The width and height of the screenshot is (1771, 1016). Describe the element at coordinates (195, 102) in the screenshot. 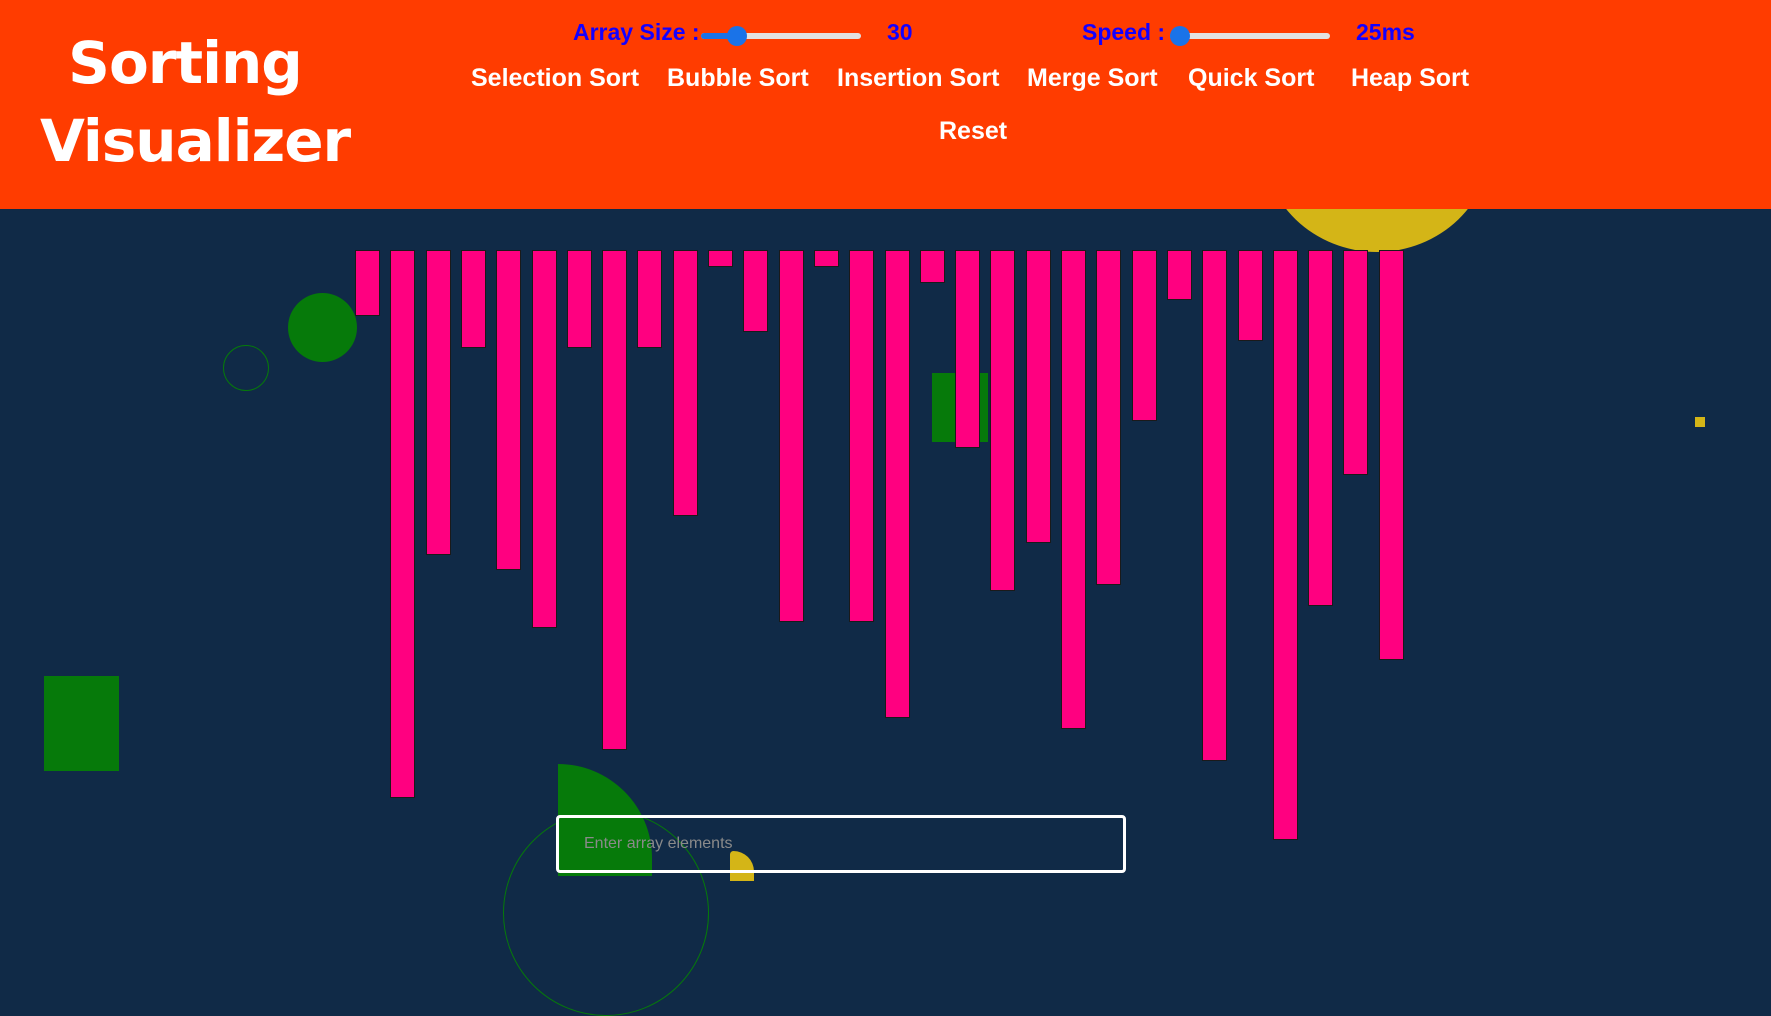

I see `app-title: Sorting Visualizer` at that location.